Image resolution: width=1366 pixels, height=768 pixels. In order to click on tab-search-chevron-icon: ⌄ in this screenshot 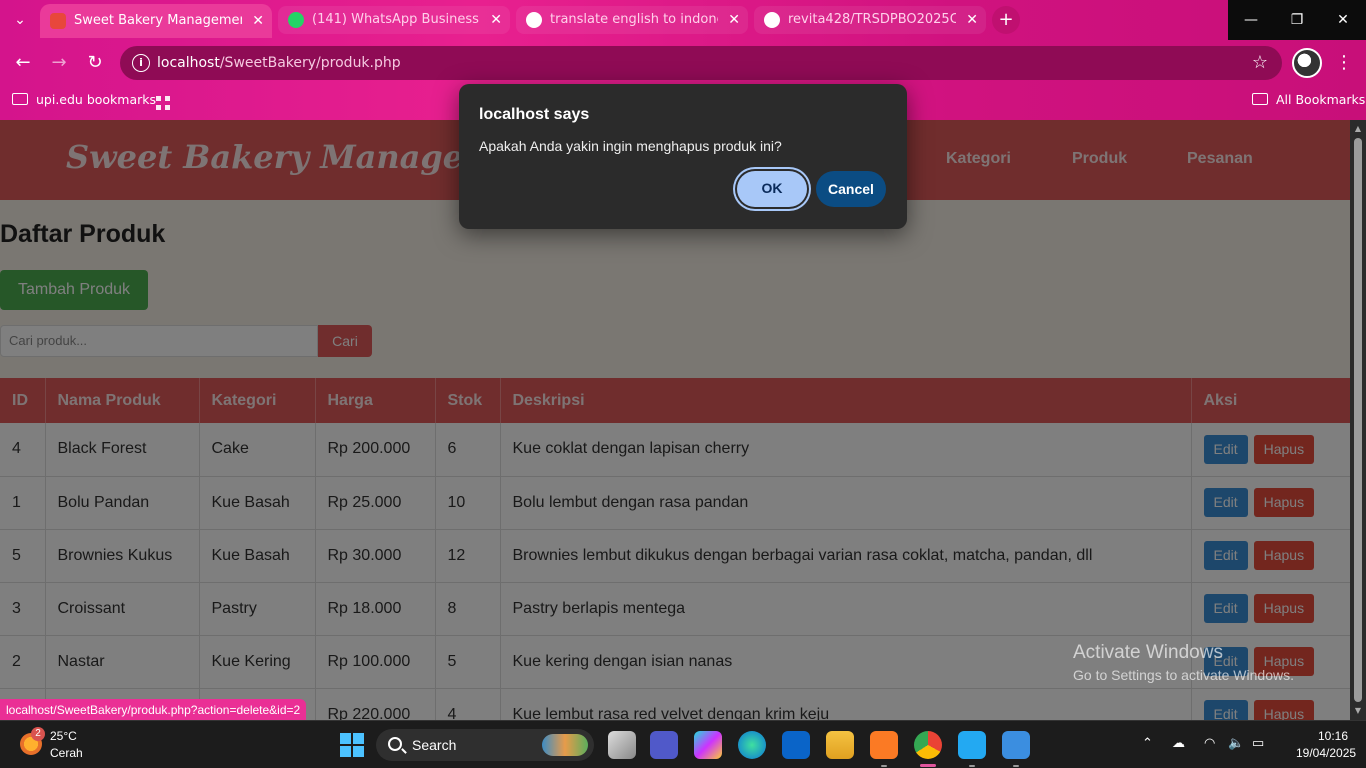, I will do `click(20, 20)`.